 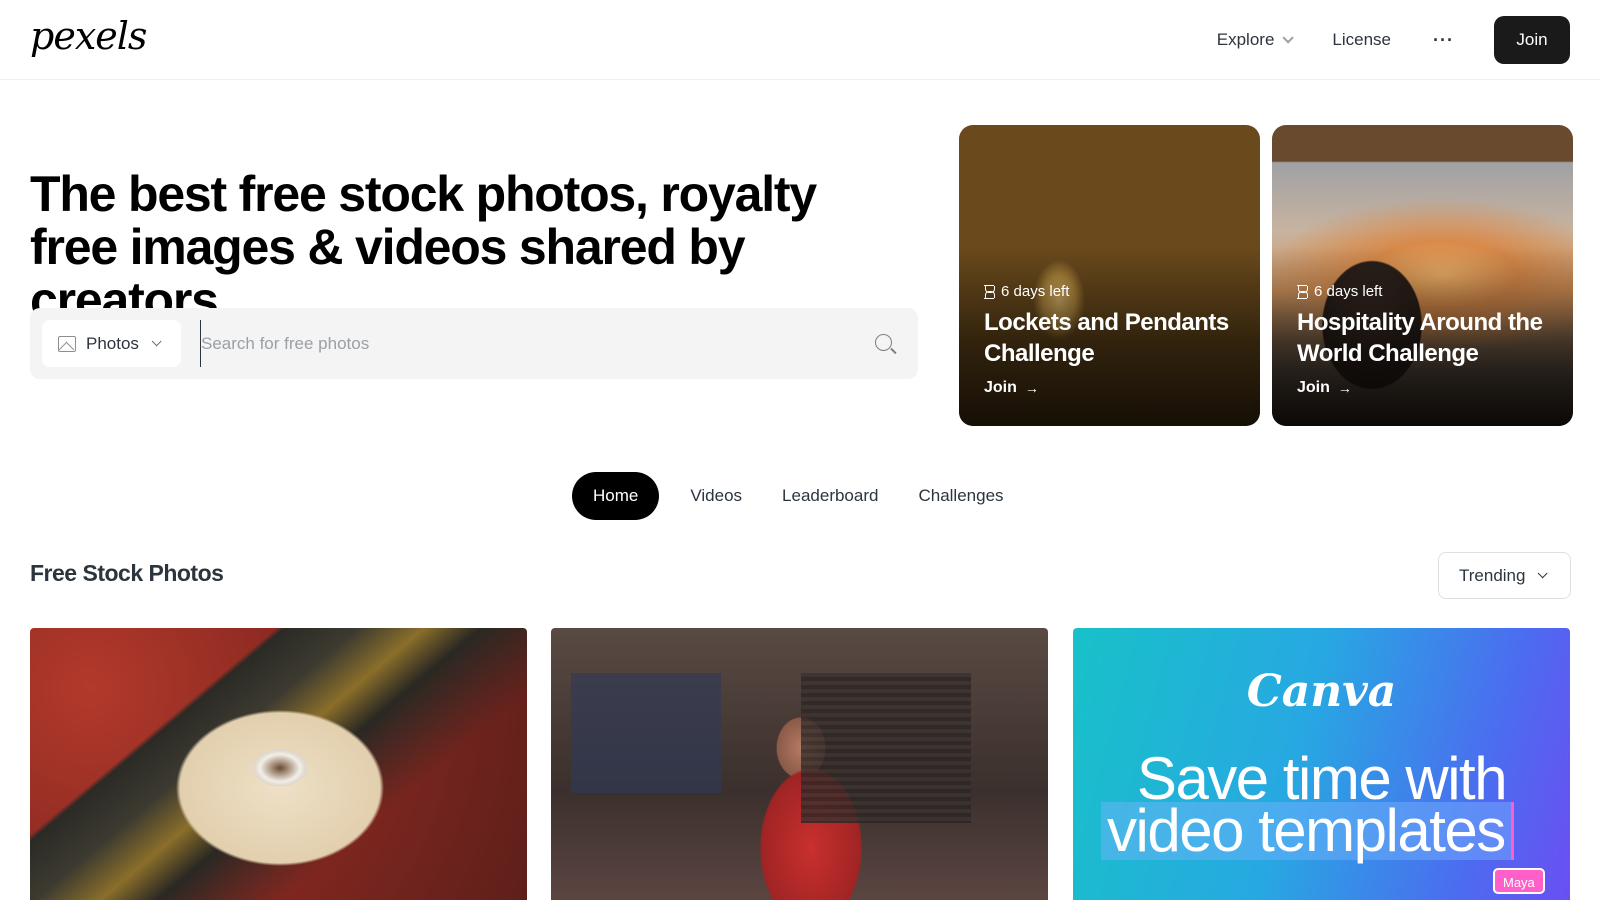 I want to click on nav-explore-label: Explore, so click(x=1245, y=39).